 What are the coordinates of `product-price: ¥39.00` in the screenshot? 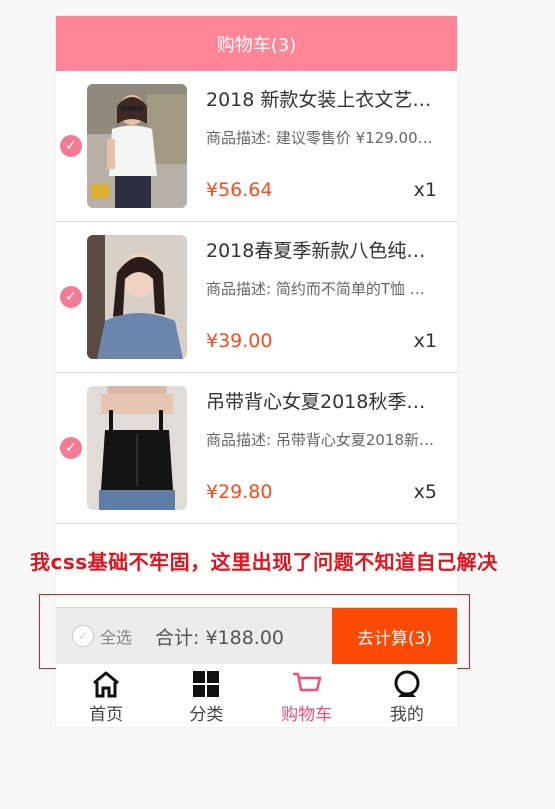 It's located at (239, 341).